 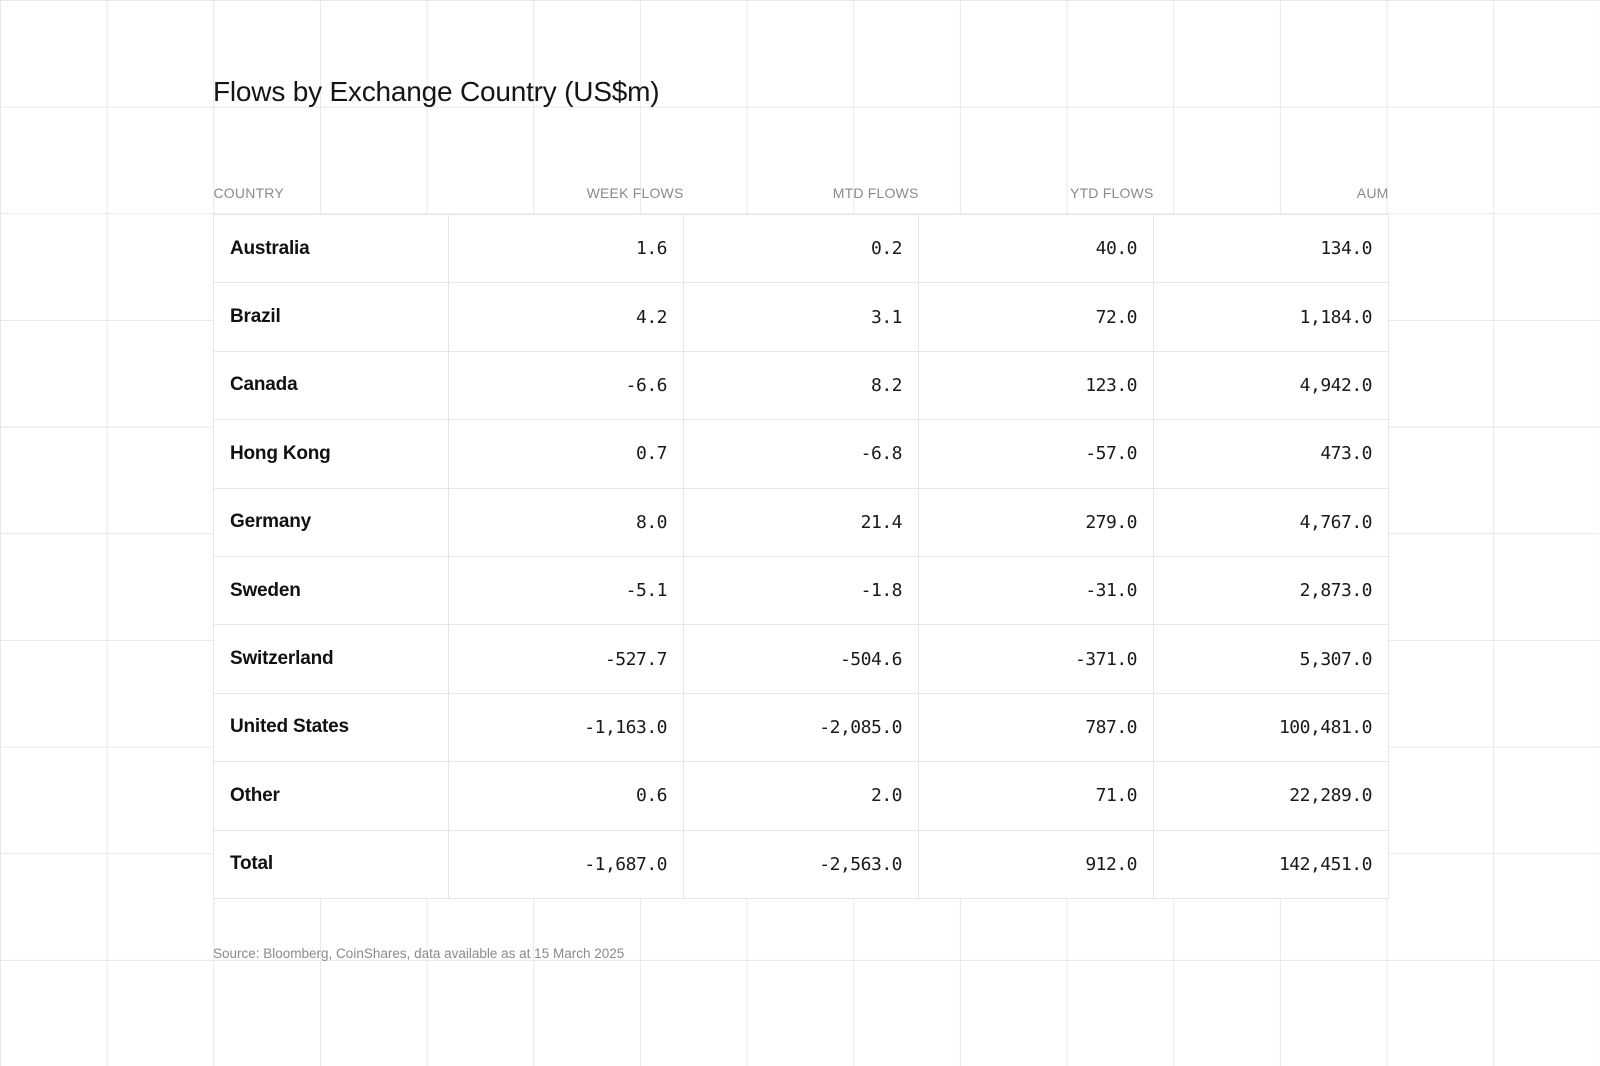 What do you see at coordinates (331, 590) in the screenshot?
I see `cell-country-name: Sweden` at bounding box center [331, 590].